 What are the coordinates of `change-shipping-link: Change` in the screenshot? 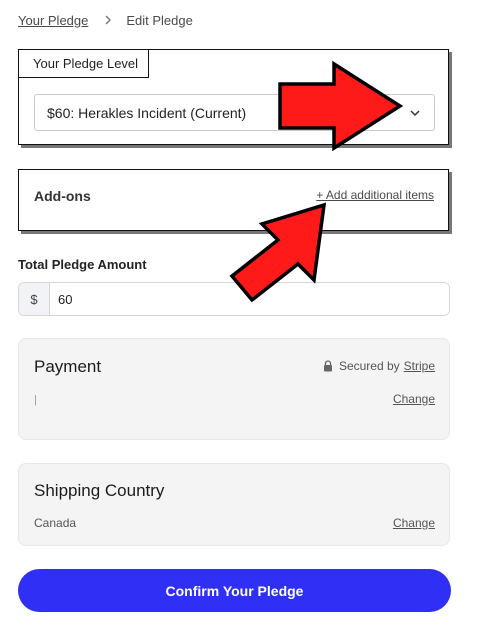 It's located at (414, 523).